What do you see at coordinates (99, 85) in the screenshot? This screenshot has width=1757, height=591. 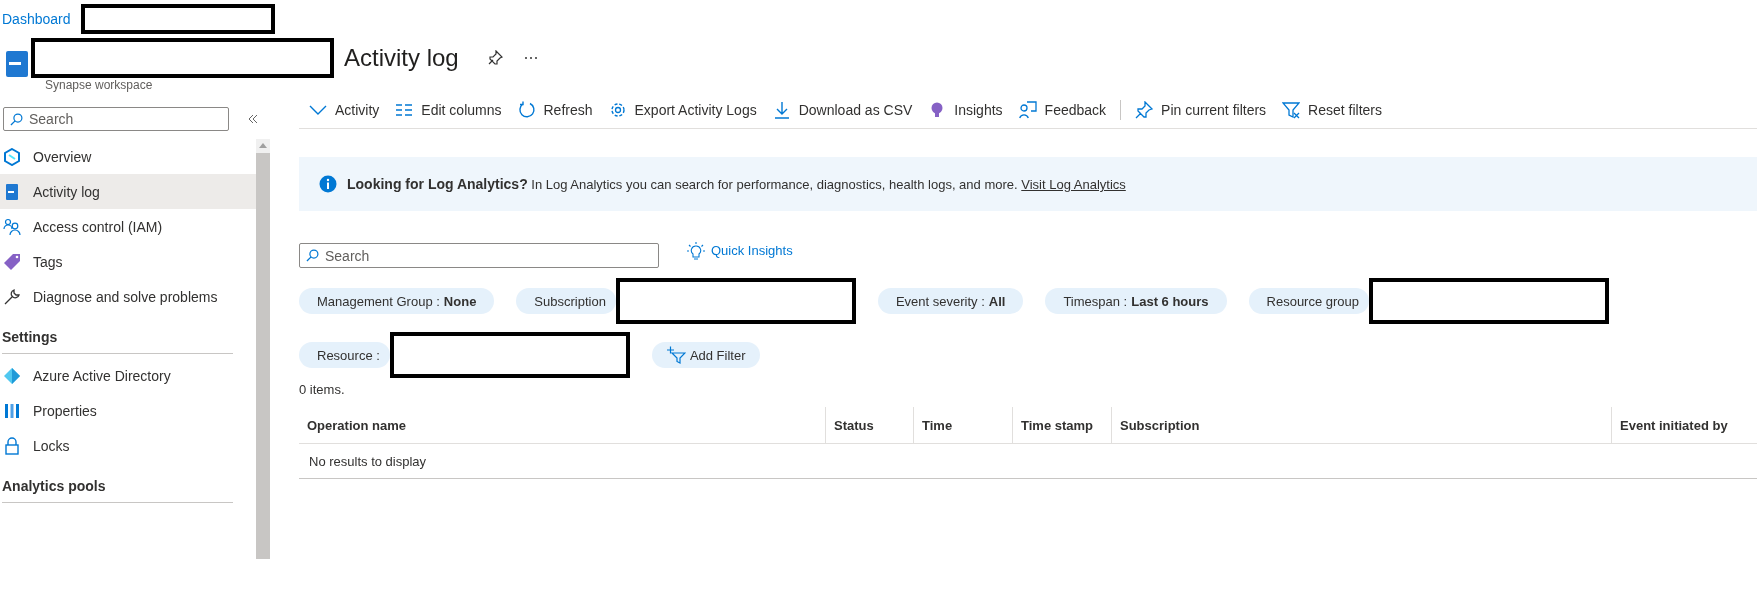 I see `resource-type: Synapse workspace` at bounding box center [99, 85].